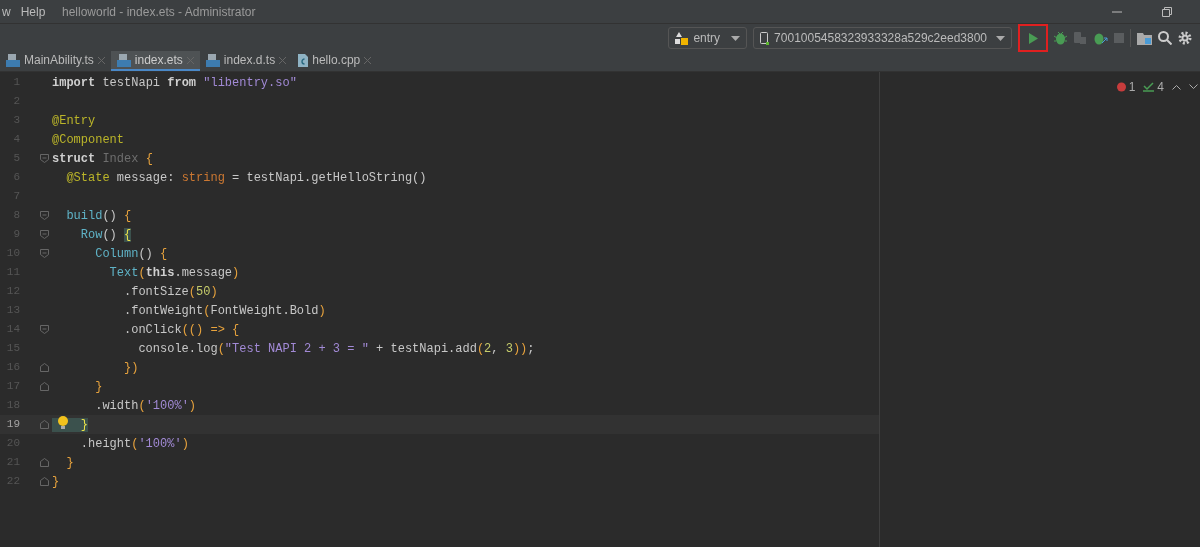 The image size is (1200, 547). What do you see at coordinates (6, 11) in the screenshot?
I see `menu-item: w` at bounding box center [6, 11].